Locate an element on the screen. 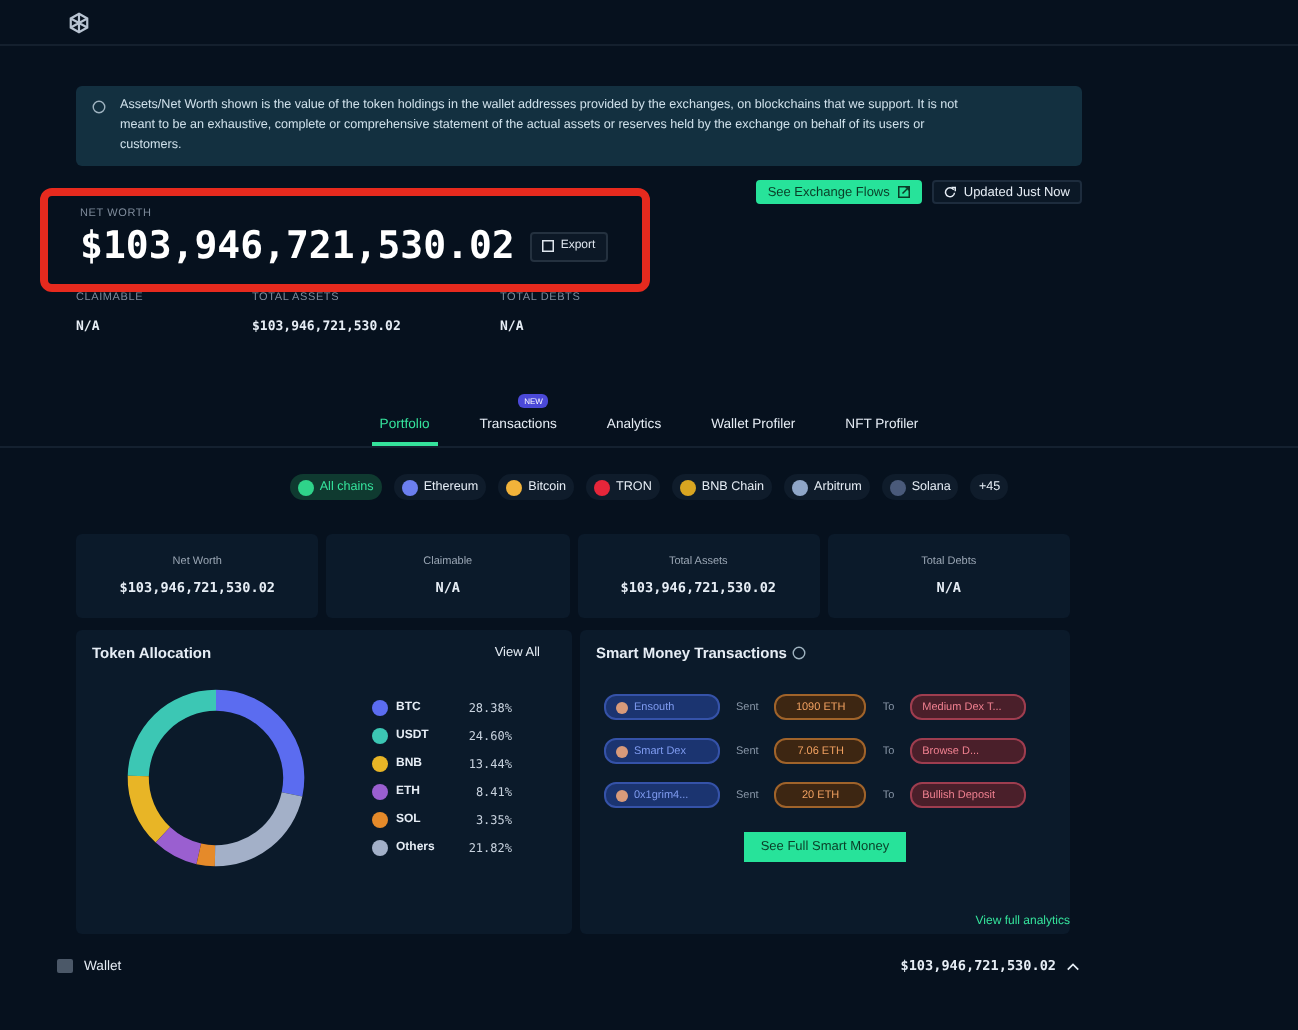 Image resolution: width=1298 pixels, height=1030 pixels. document-icon is located at coordinates (548, 246).